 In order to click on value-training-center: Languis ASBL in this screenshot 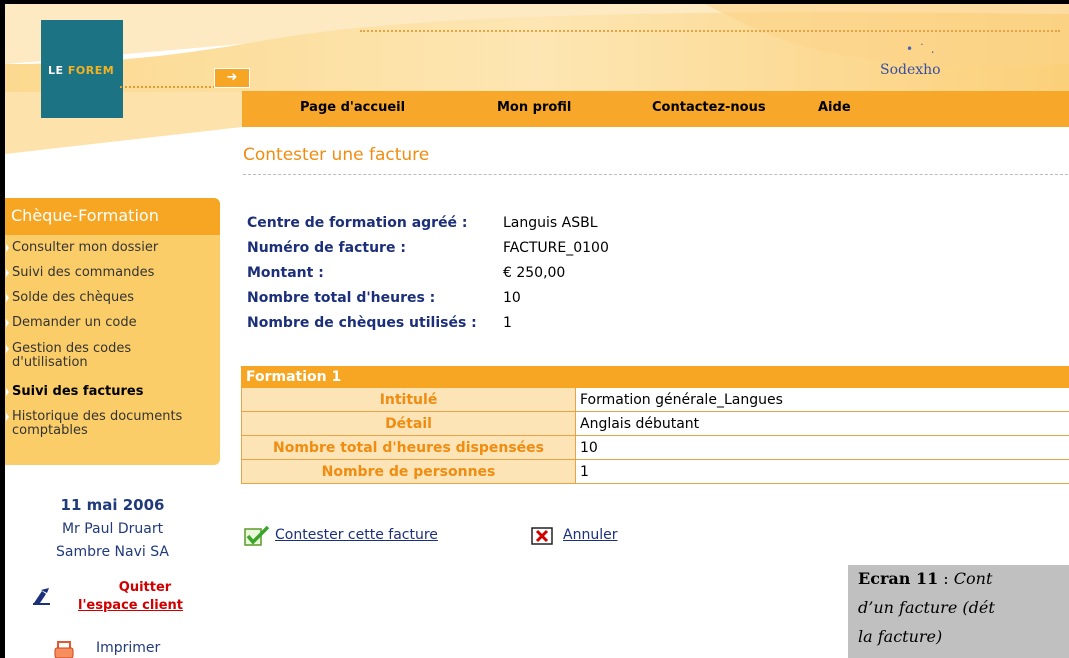, I will do `click(550, 223)`.